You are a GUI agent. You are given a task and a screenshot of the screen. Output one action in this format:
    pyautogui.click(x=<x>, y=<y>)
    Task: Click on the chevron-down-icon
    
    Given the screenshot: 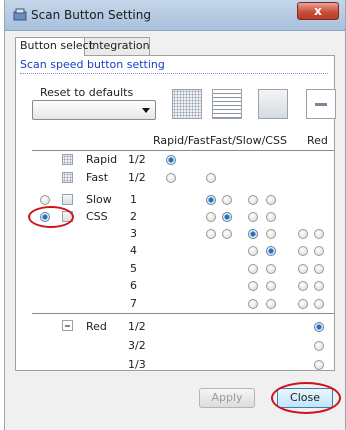 What is the action you would take?
    pyautogui.click(x=146, y=110)
    